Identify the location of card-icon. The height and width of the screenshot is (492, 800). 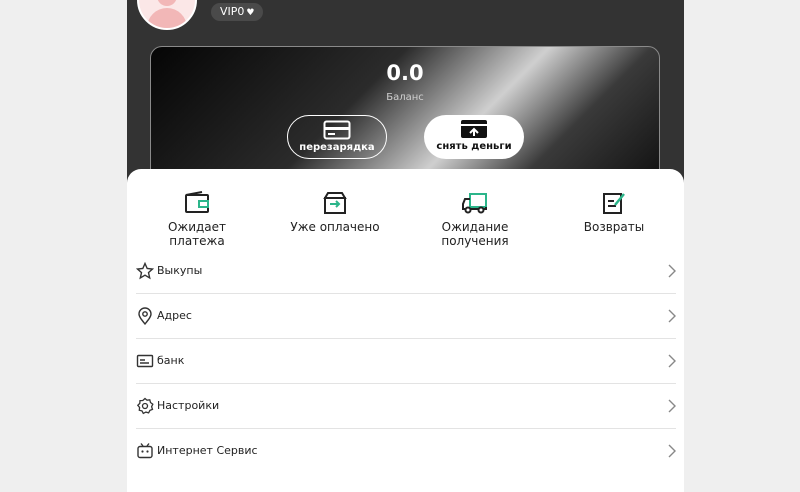
(337, 130).